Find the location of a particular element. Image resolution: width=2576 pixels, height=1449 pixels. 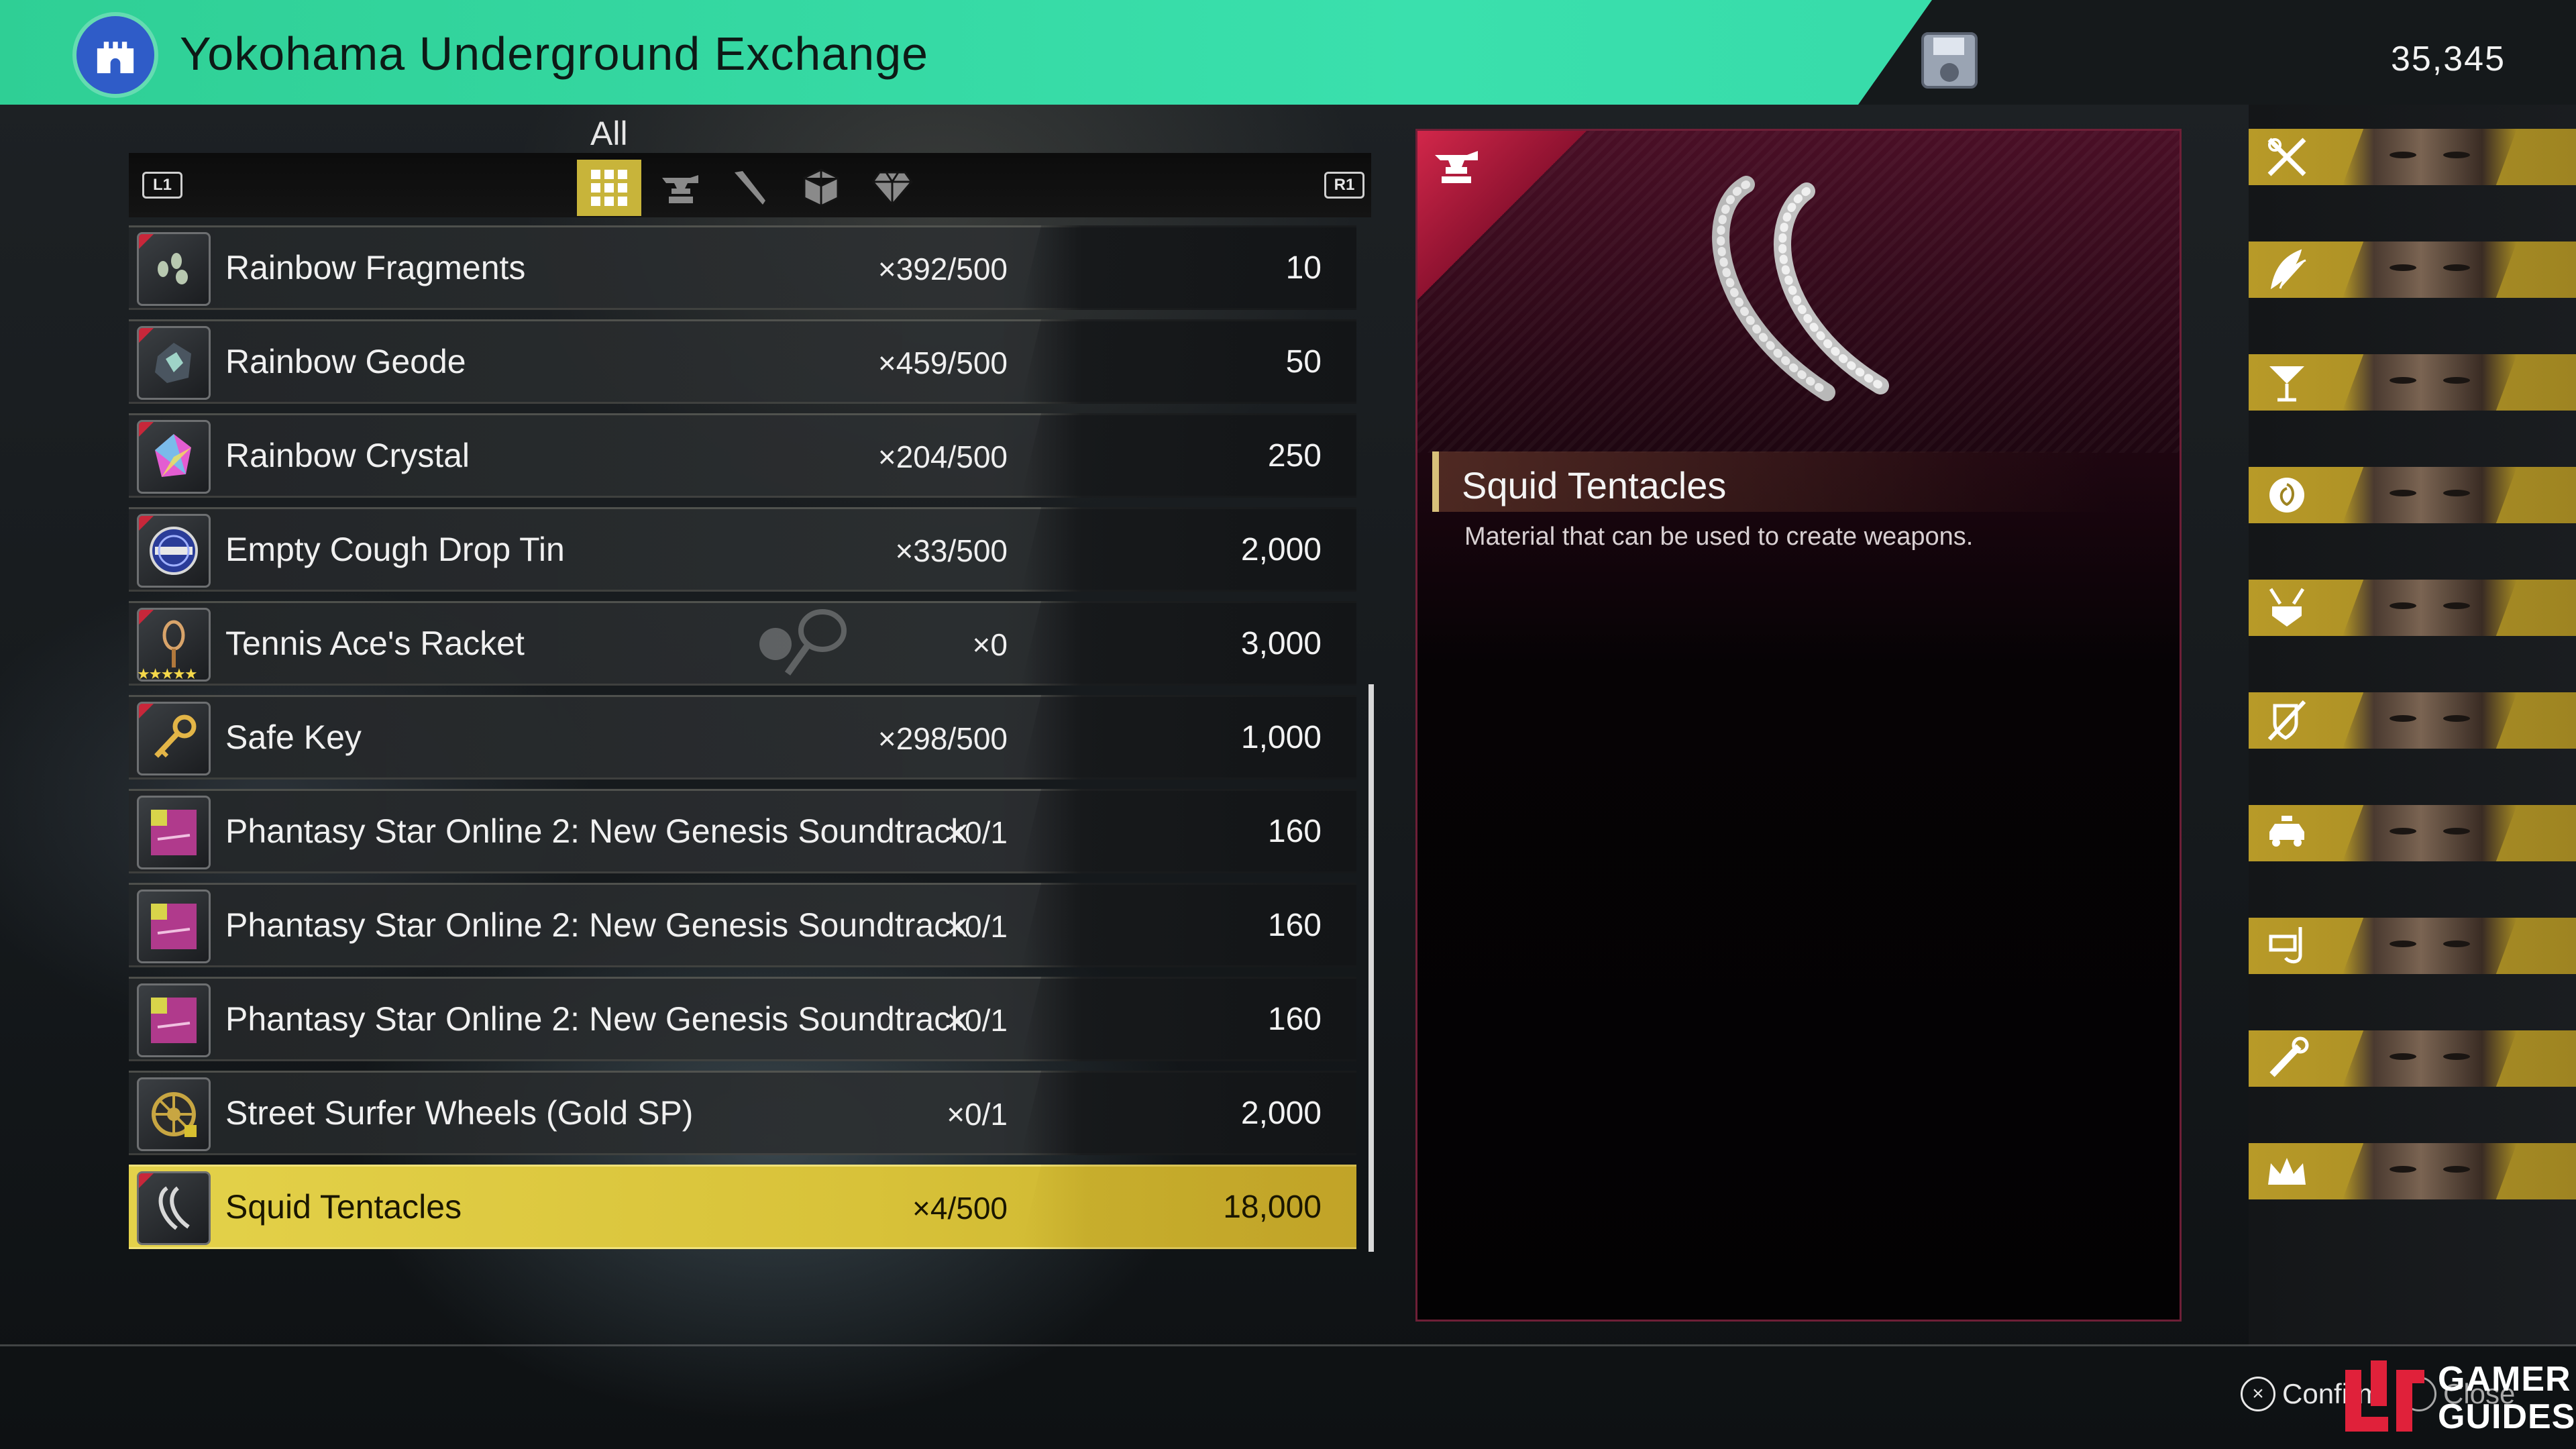

tab-valuables is located at coordinates (892, 188).